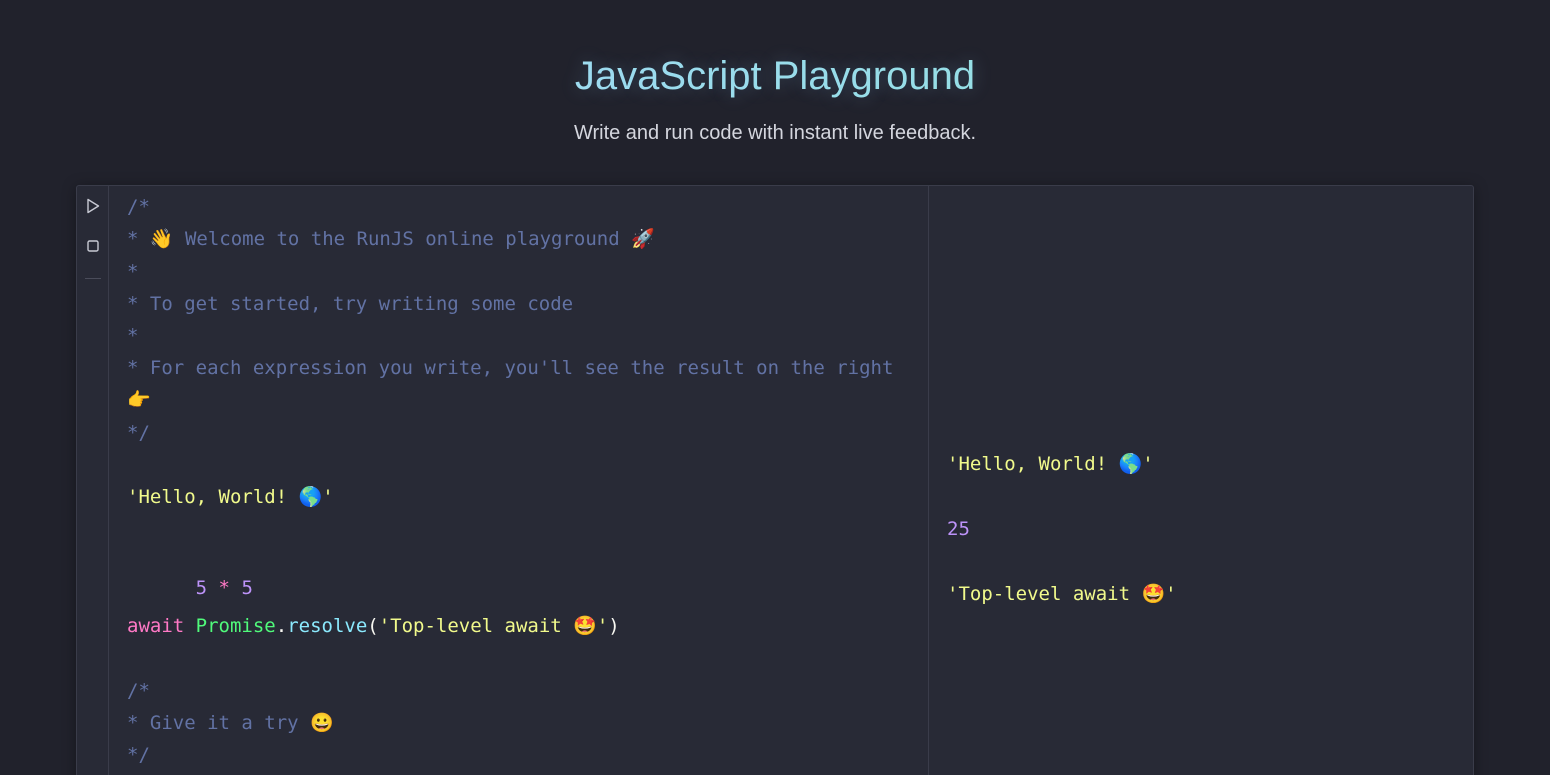 This screenshot has width=1550, height=775. I want to click on code-line: * To get started, try writing some code, so click(350, 304).